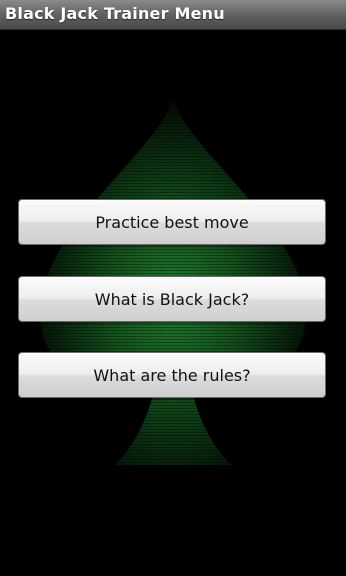  I want to click on practice-best-move-button: Practice best move, so click(172, 222).